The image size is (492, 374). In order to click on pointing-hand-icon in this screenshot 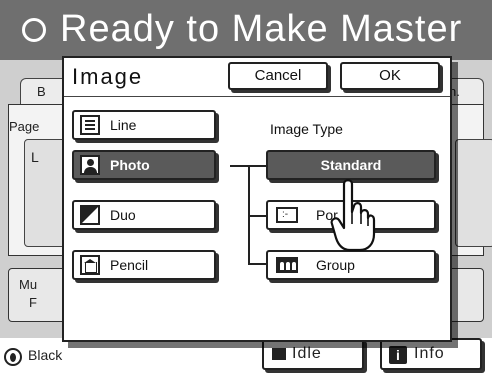, I will do `click(353, 215)`.